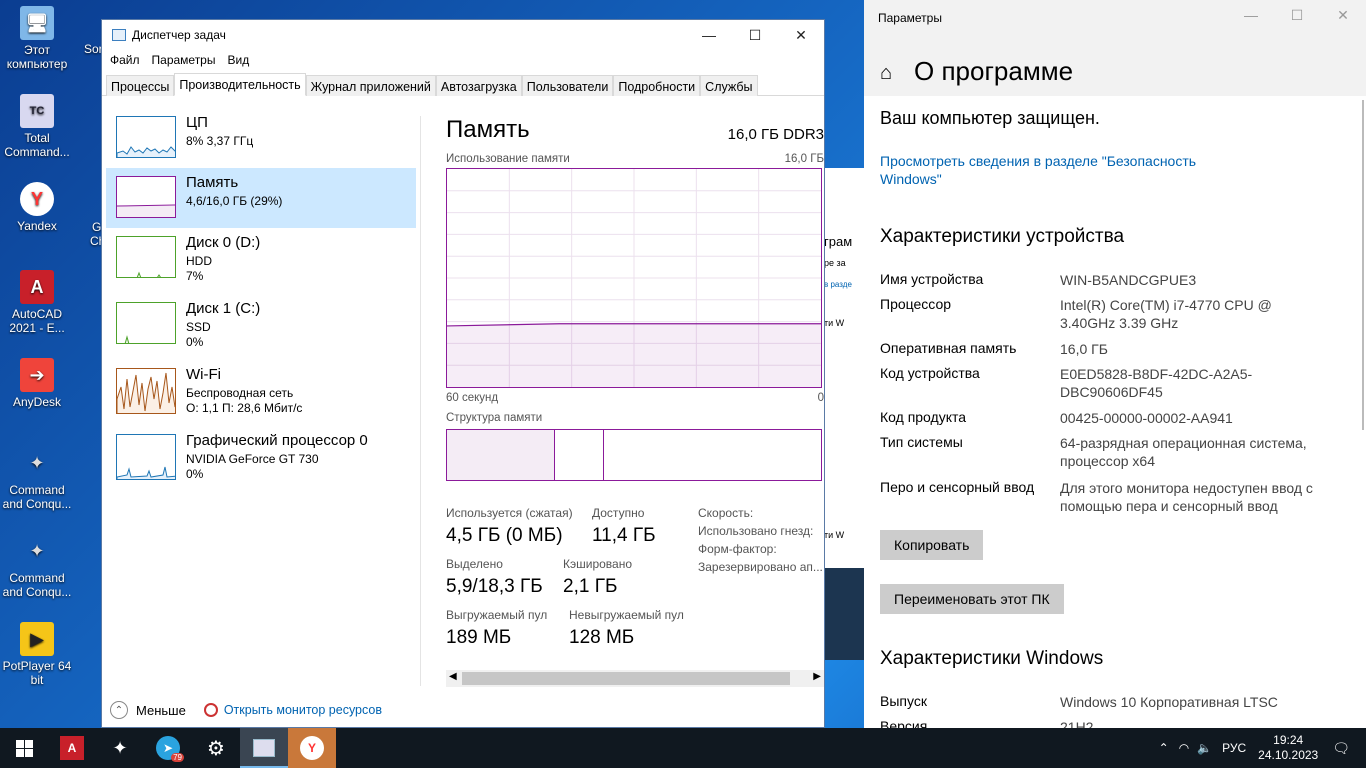  Describe the element at coordinates (886, 73) in the screenshot. I see `home-icon: ⌂` at that location.